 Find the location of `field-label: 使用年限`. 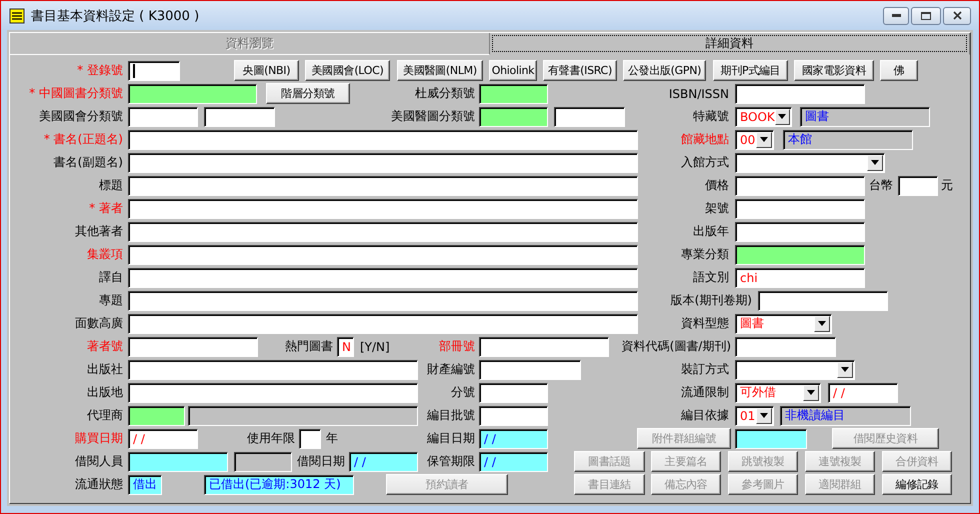

field-label: 使用年限 is located at coordinates (270, 438).